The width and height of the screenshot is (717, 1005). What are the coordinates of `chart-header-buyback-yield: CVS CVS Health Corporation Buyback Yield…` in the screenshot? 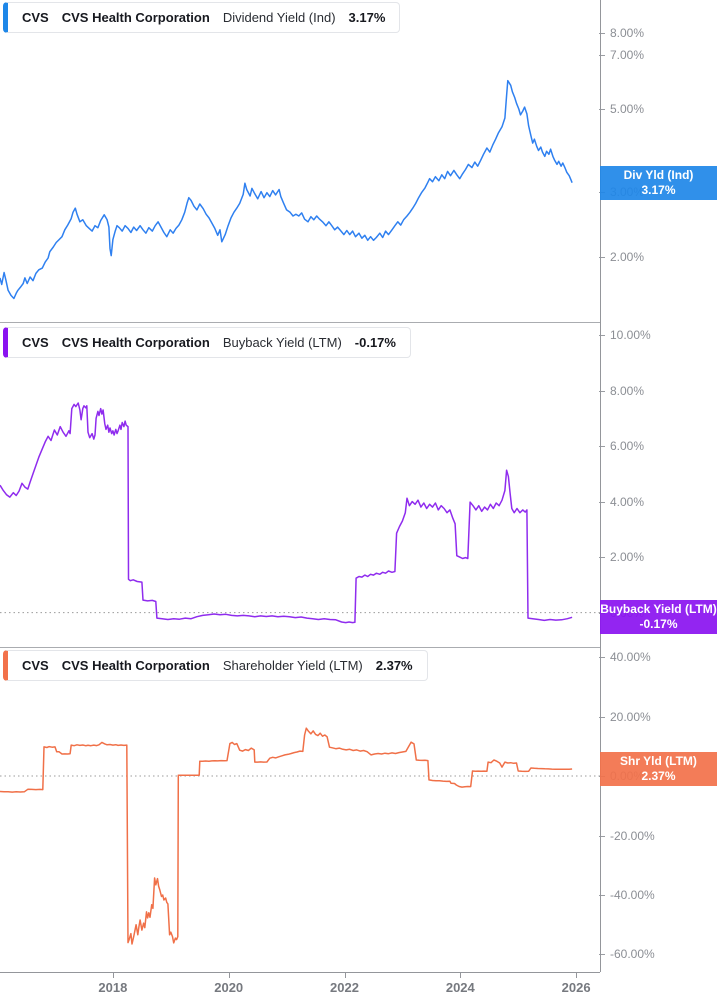 It's located at (207, 342).